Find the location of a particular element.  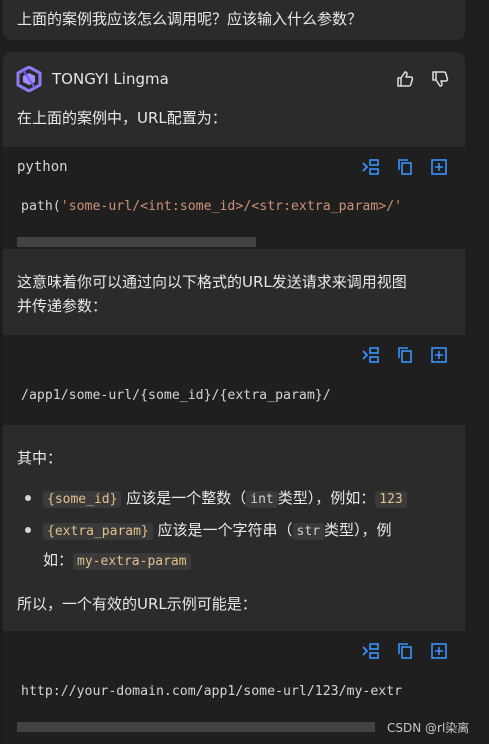

thumbs-down-icon is located at coordinates (440, 79).